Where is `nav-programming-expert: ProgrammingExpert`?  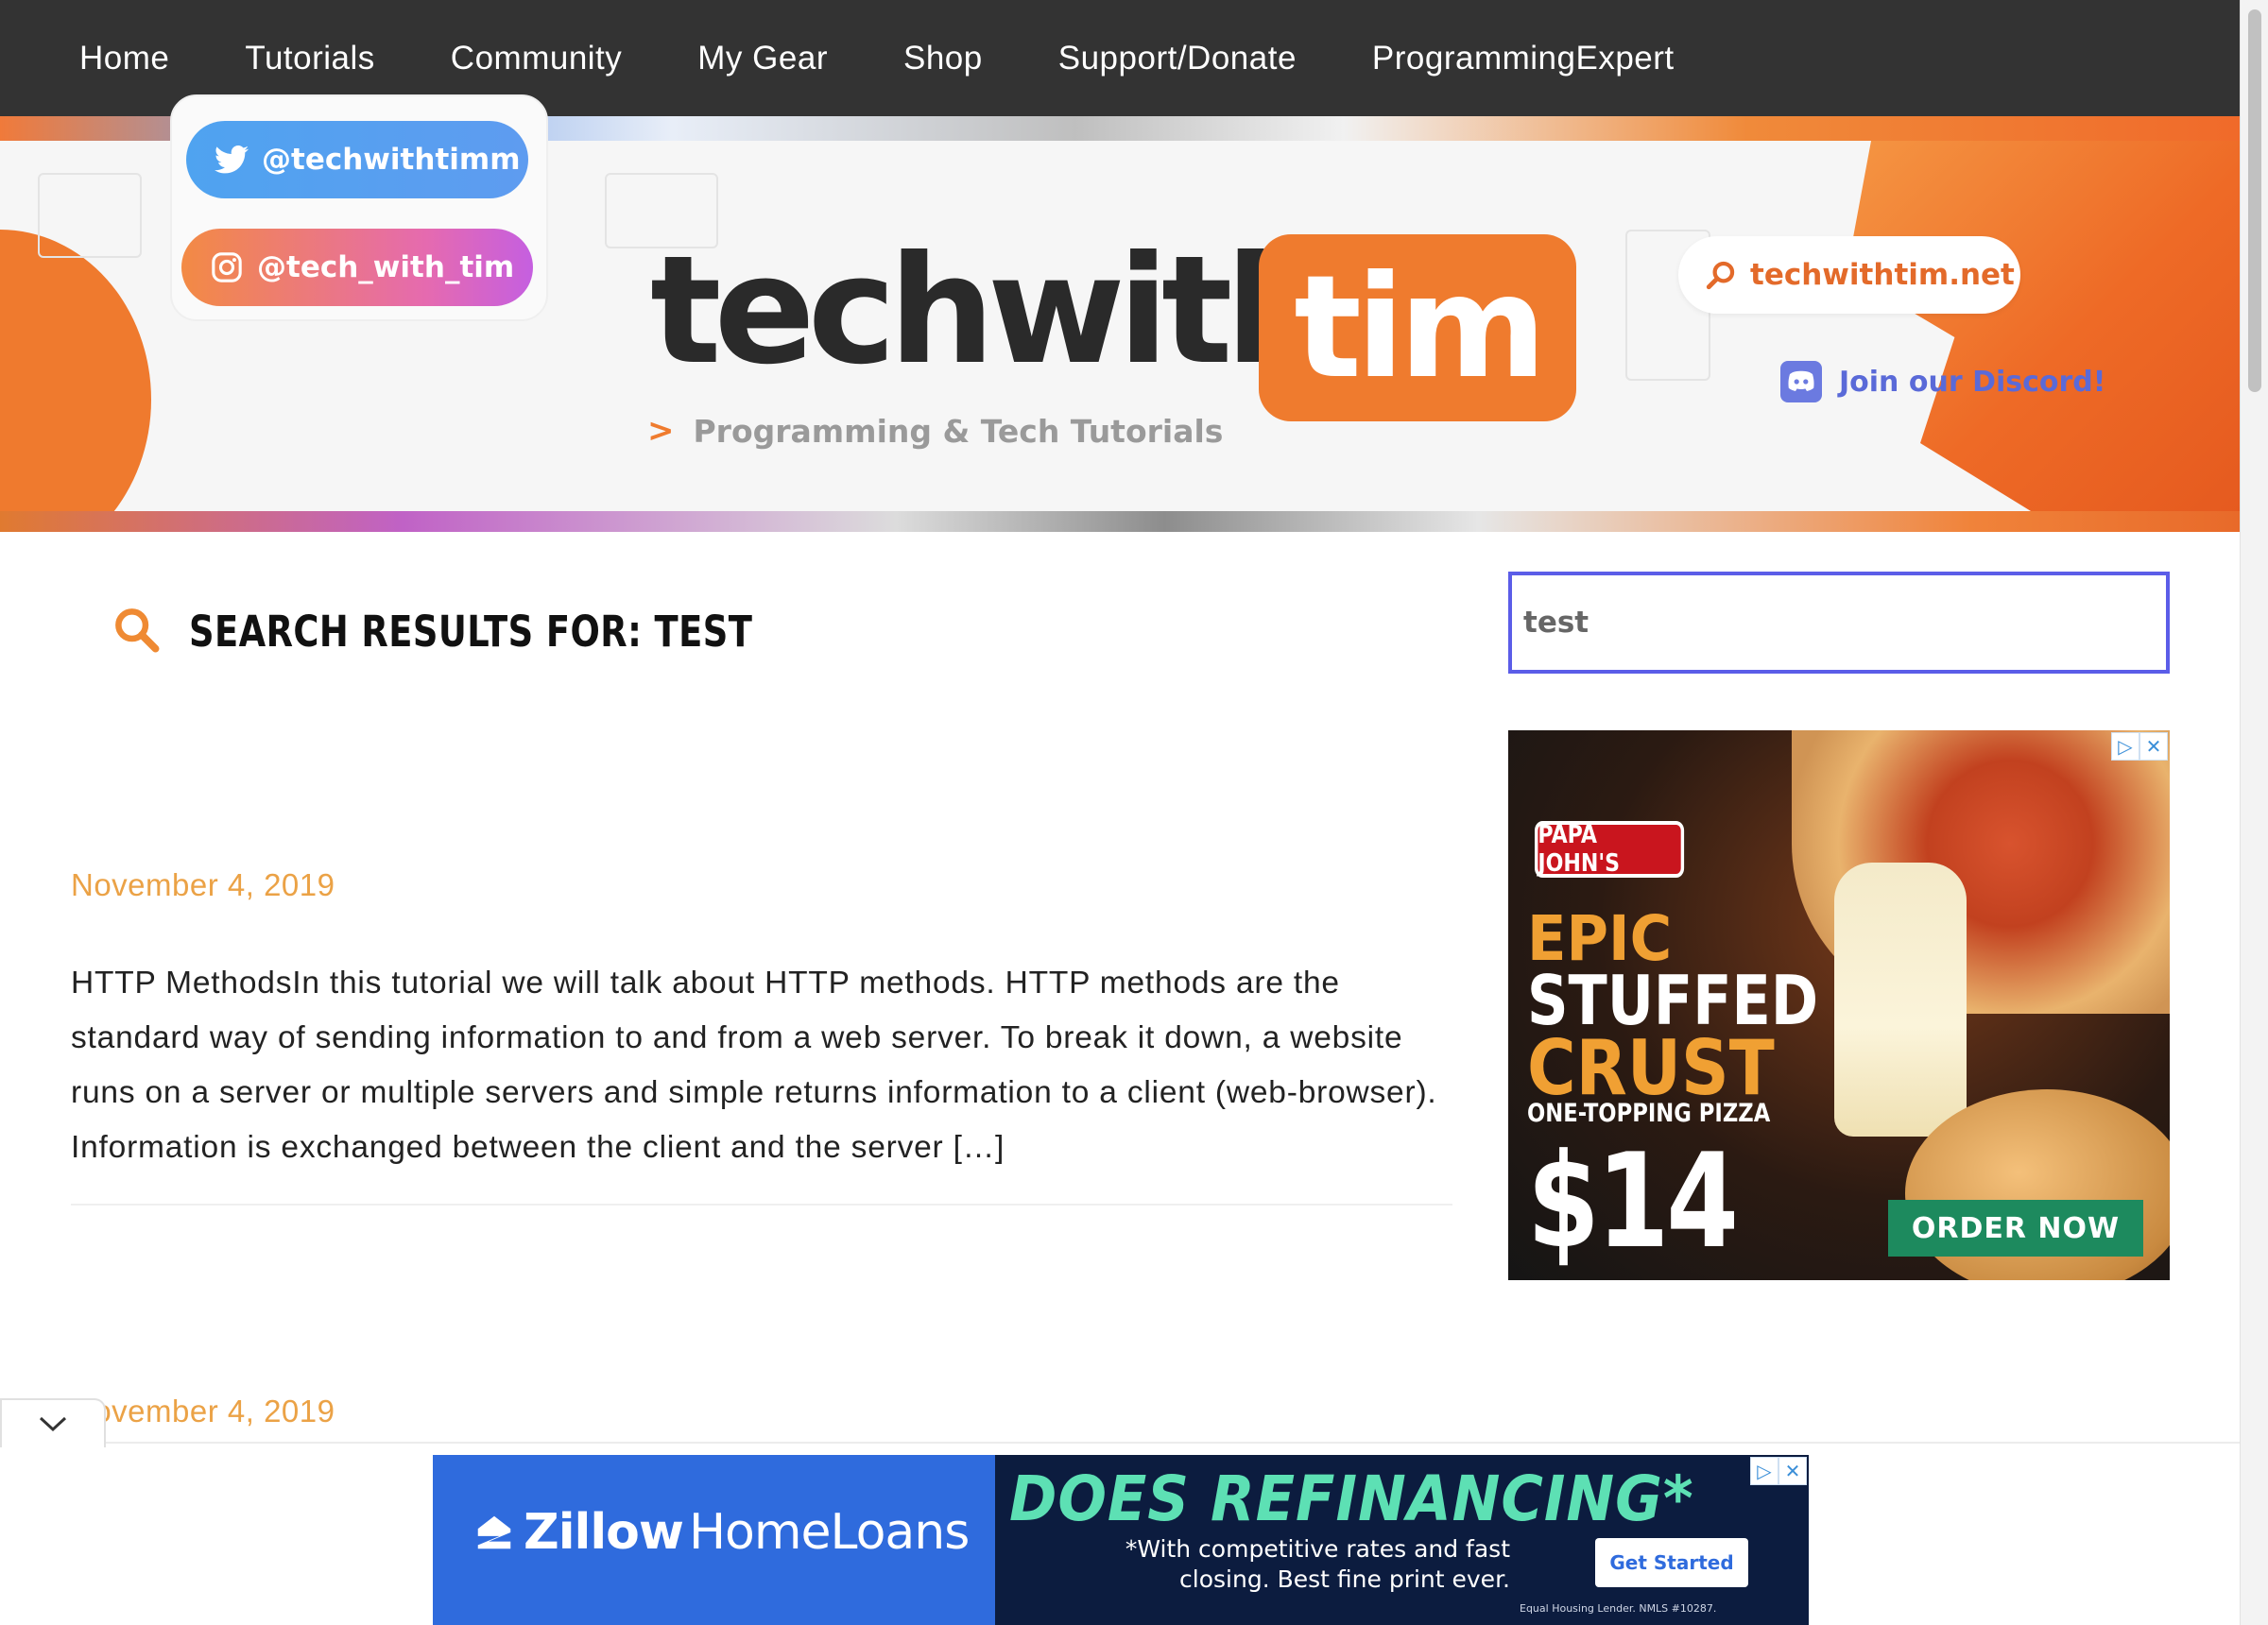
nav-programming-expert: ProgrammingExpert is located at coordinates (1523, 59).